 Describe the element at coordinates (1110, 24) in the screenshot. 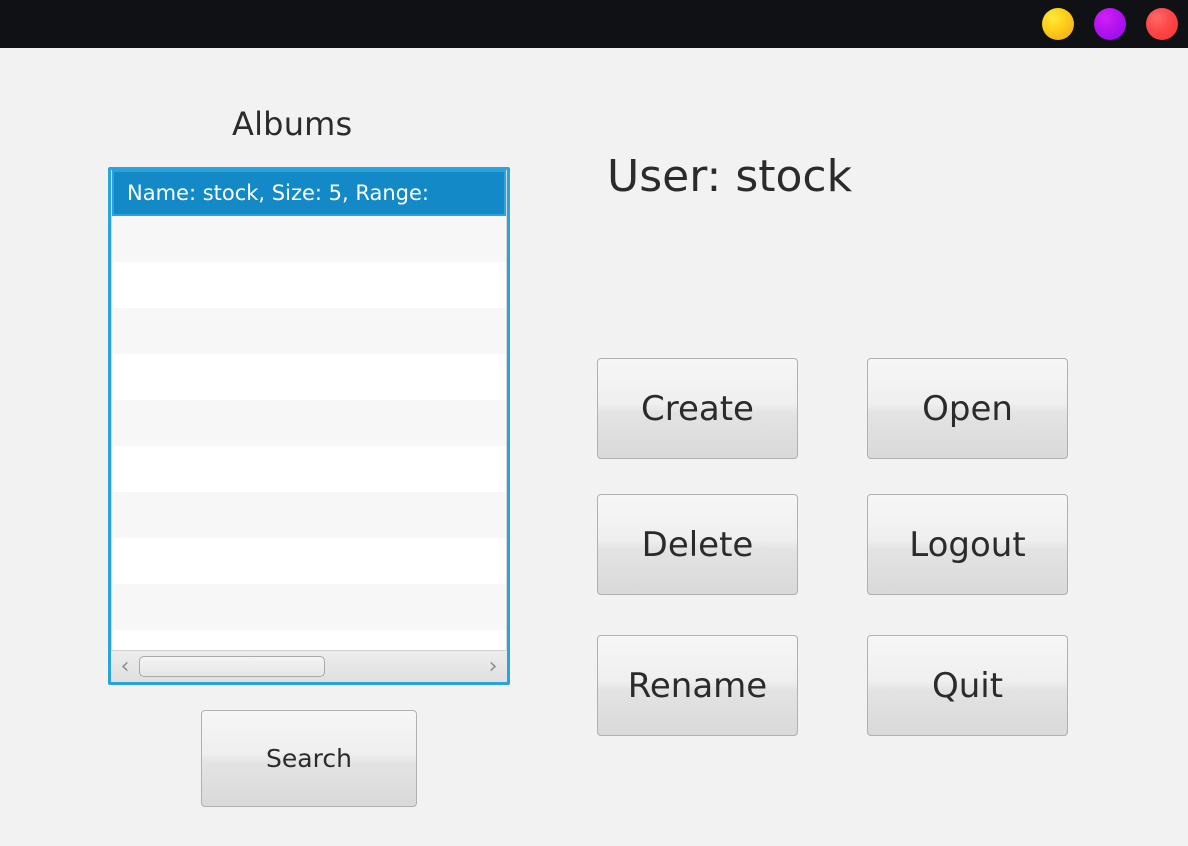

I see `maximize-button` at that location.